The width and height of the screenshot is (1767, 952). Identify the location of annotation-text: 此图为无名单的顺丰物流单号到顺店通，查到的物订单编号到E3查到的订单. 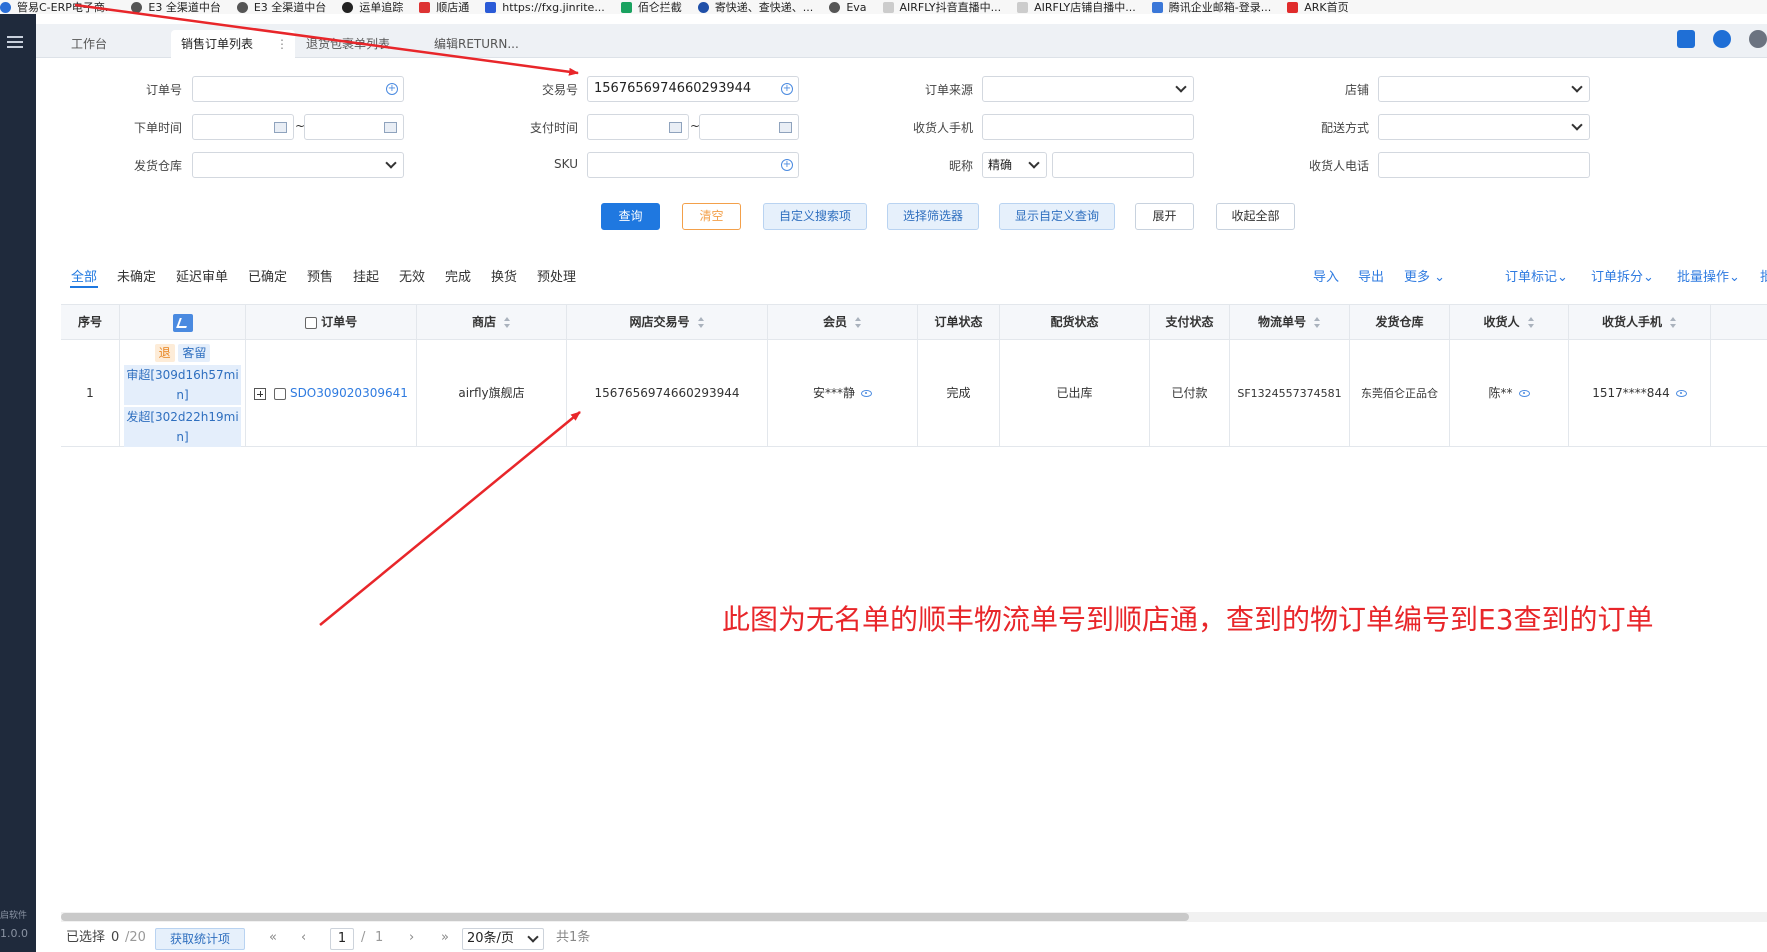
(1188, 619).